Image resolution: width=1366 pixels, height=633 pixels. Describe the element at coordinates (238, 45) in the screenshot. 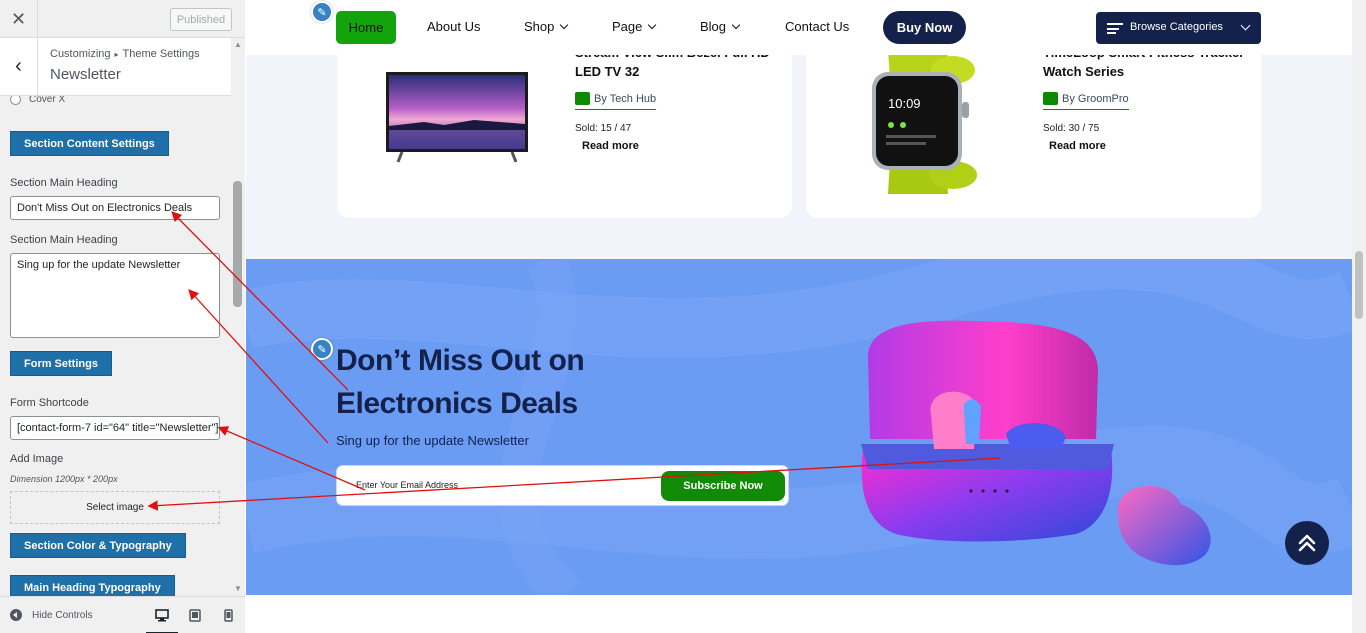

I see `scroll-up-icon: ▲` at that location.